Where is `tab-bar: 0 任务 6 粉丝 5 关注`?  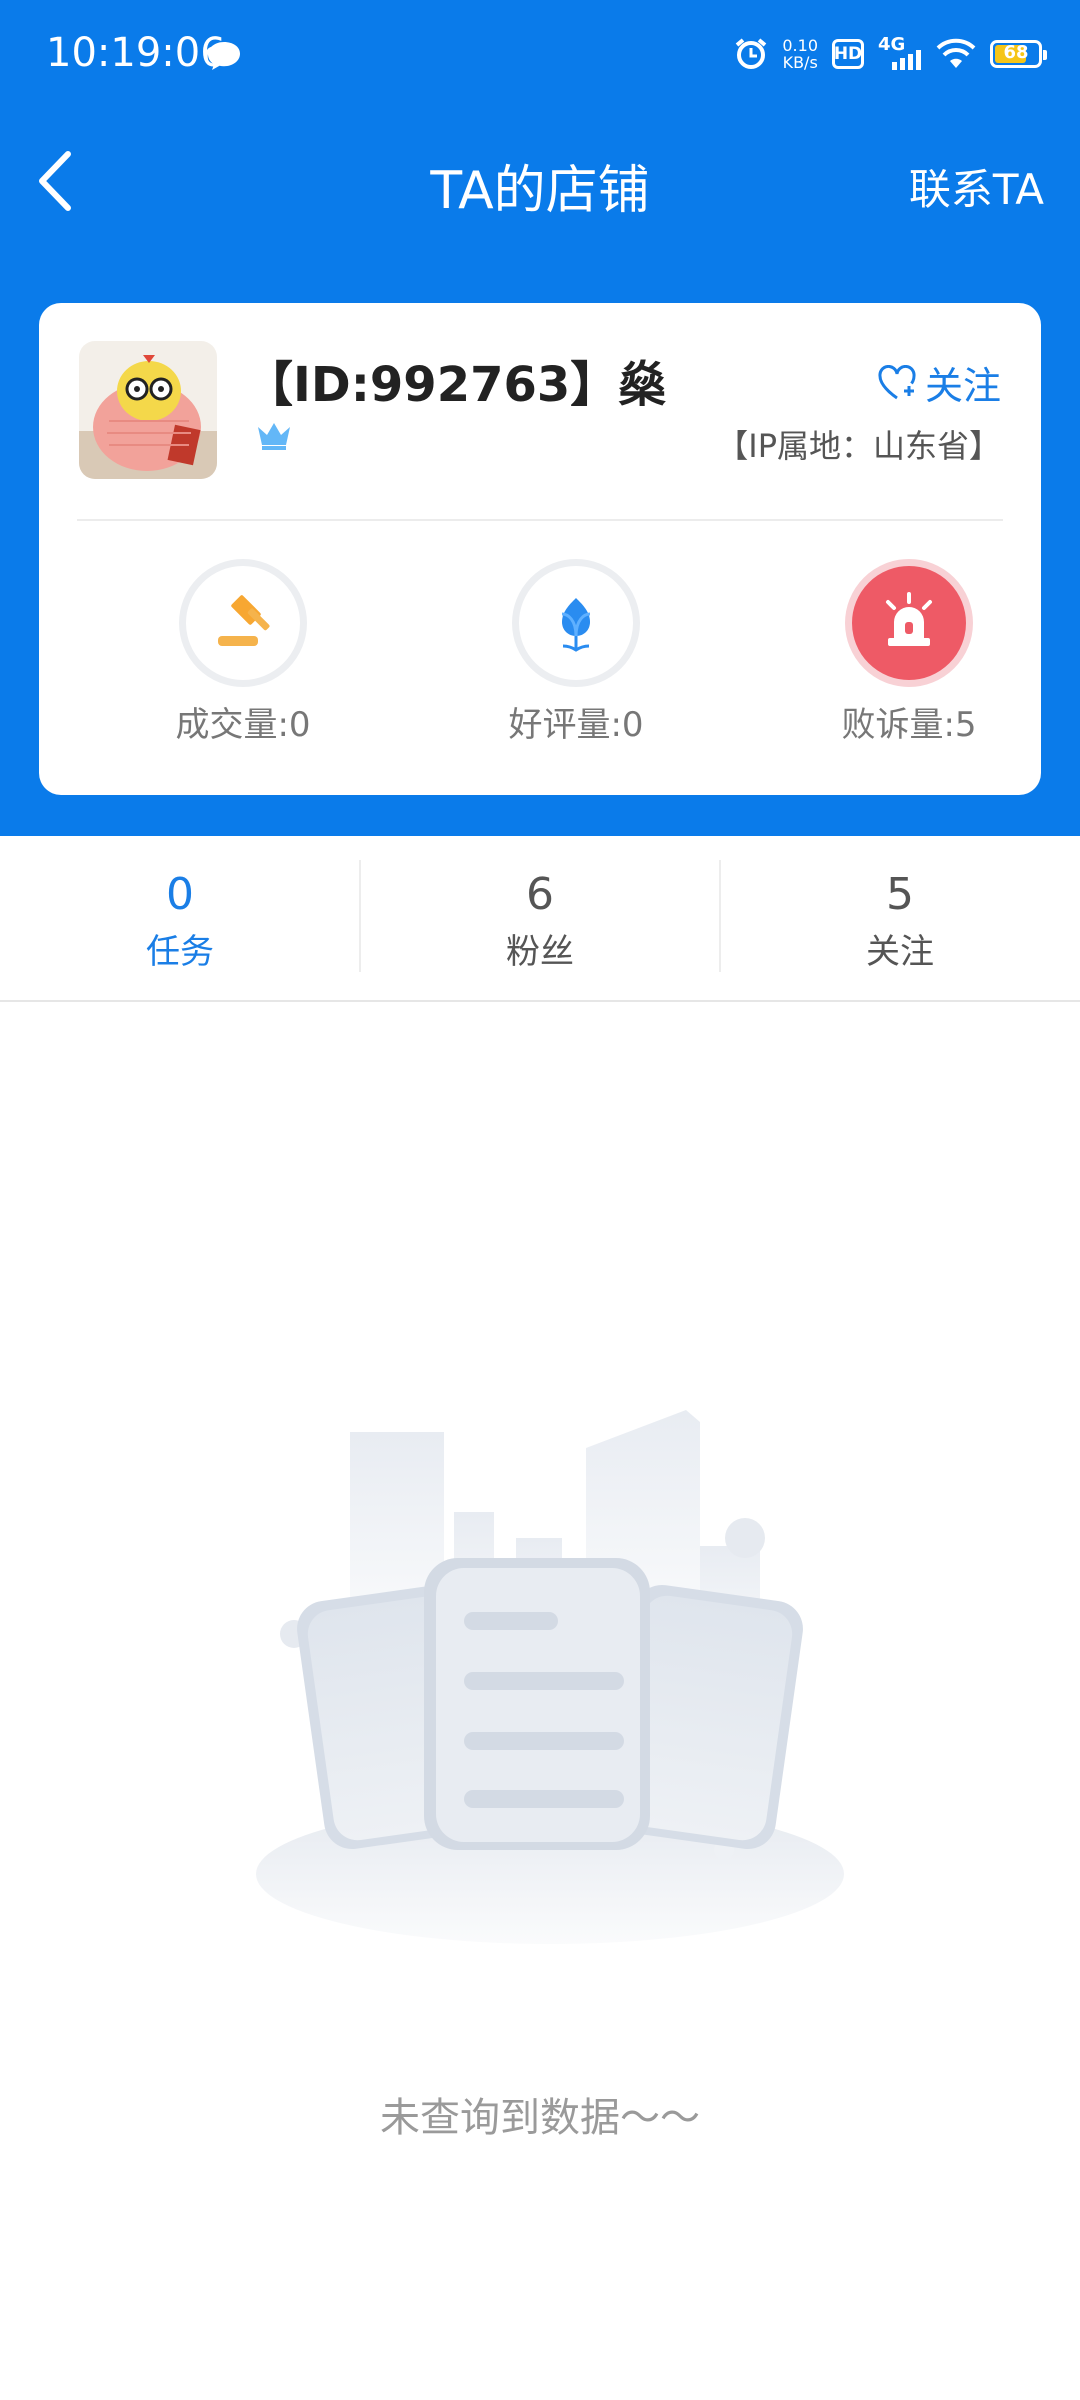 tab-bar: 0 任务 6 粉丝 5 关注 is located at coordinates (540, 919).